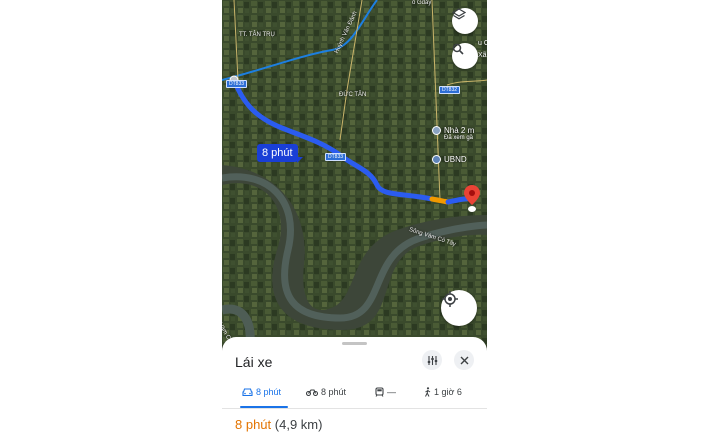  What do you see at coordinates (357, 438) in the screenshot?
I see `route-description-cut-off` at bounding box center [357, 438].